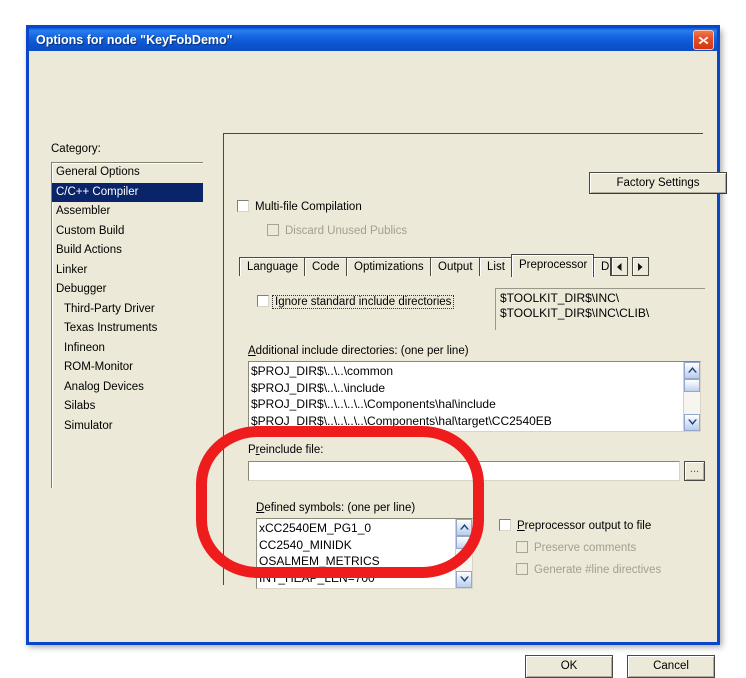  What do you see at coordinates (127, 349) in the screenshot?
I see `category-item: Infineon` at bounding box center [127, 349].